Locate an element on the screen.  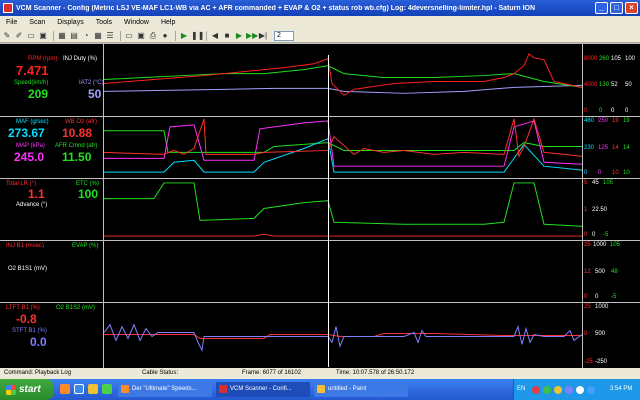
tray-network-icon is located at coordinates (547, 390).